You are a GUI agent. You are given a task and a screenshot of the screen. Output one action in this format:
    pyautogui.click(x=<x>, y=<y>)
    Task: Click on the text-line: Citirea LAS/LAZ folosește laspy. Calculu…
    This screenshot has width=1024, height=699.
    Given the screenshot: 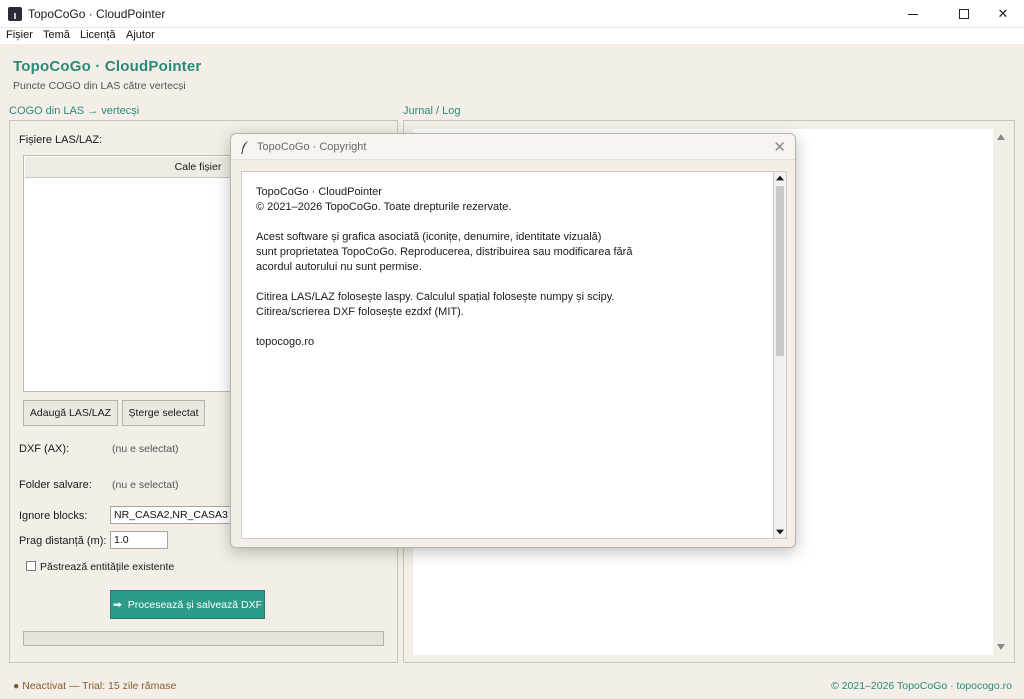 What is the action you would take?
    pyautogui.click(x=435, y=297)
    